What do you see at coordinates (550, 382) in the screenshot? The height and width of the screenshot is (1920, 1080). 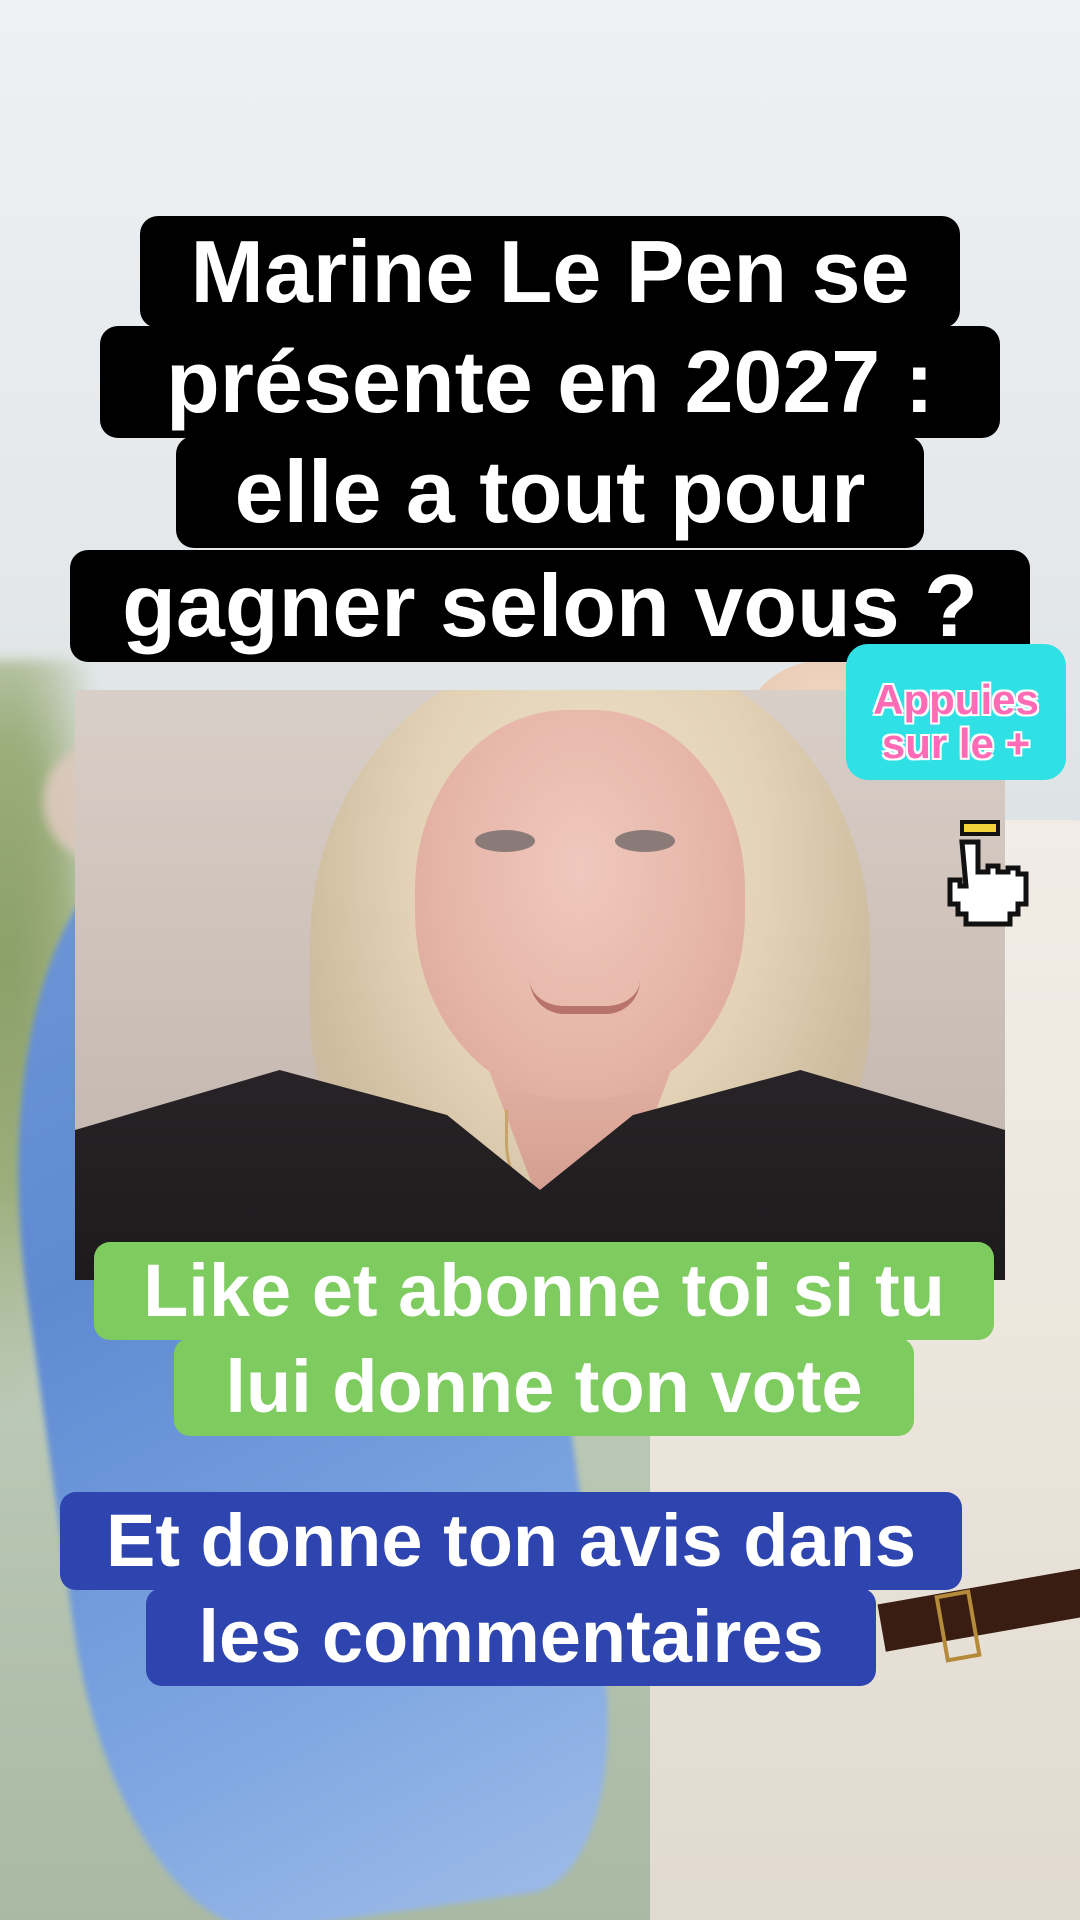 I see `title-line-2: présente en 2027 :` at bounding box center [550, 382].